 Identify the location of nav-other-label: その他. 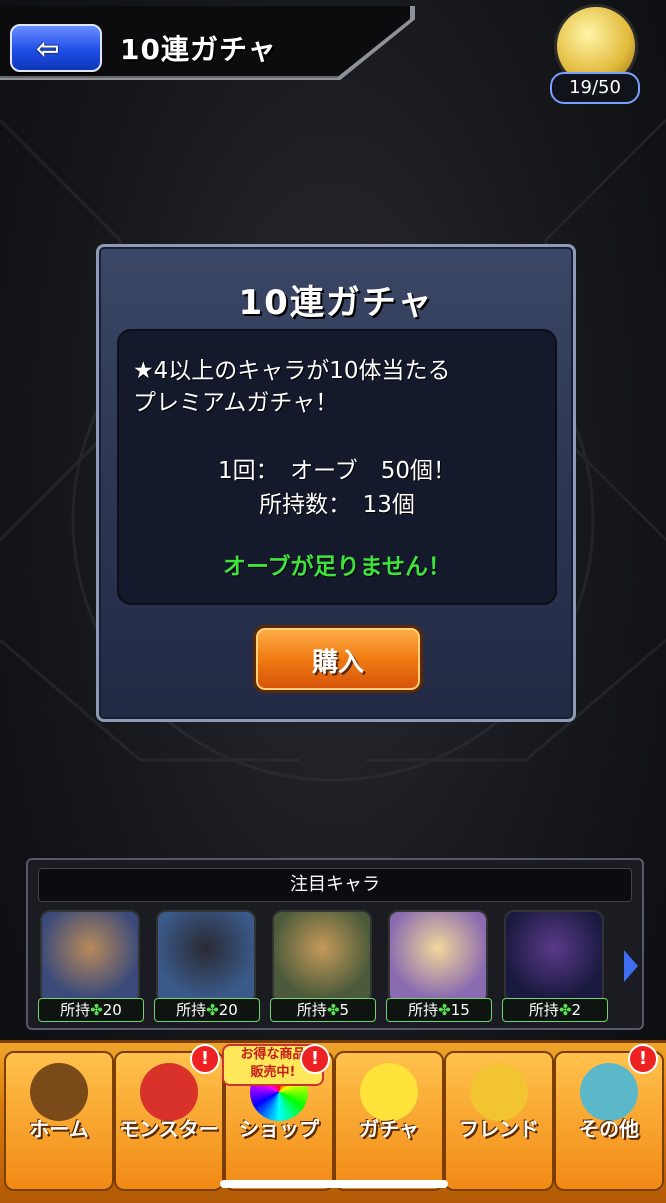
(609, 1129).